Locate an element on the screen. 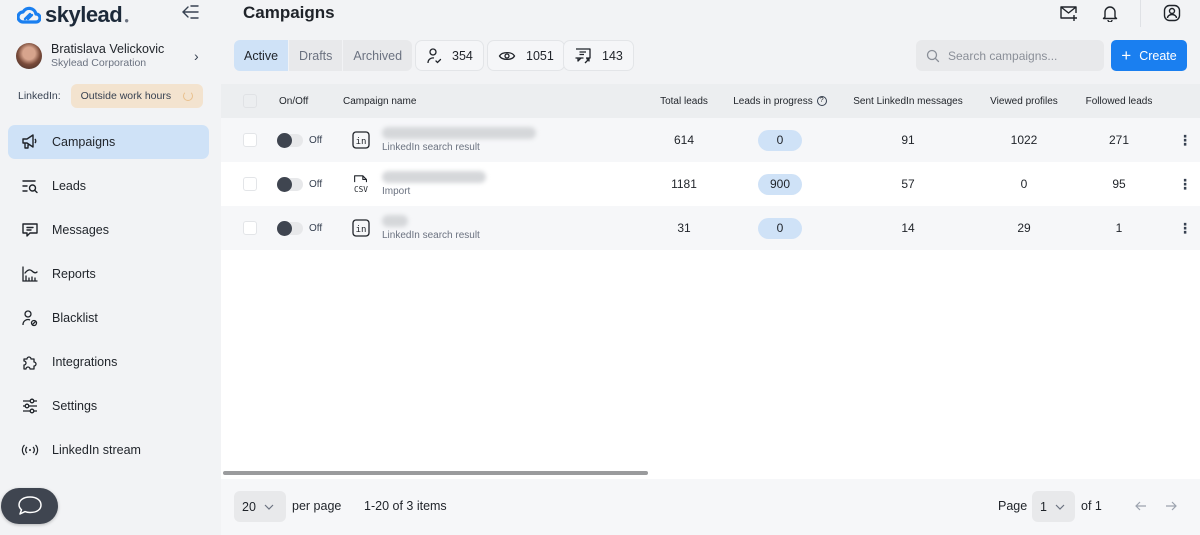  sidebar-item-label: Reports is located at coordinates (74, 274).